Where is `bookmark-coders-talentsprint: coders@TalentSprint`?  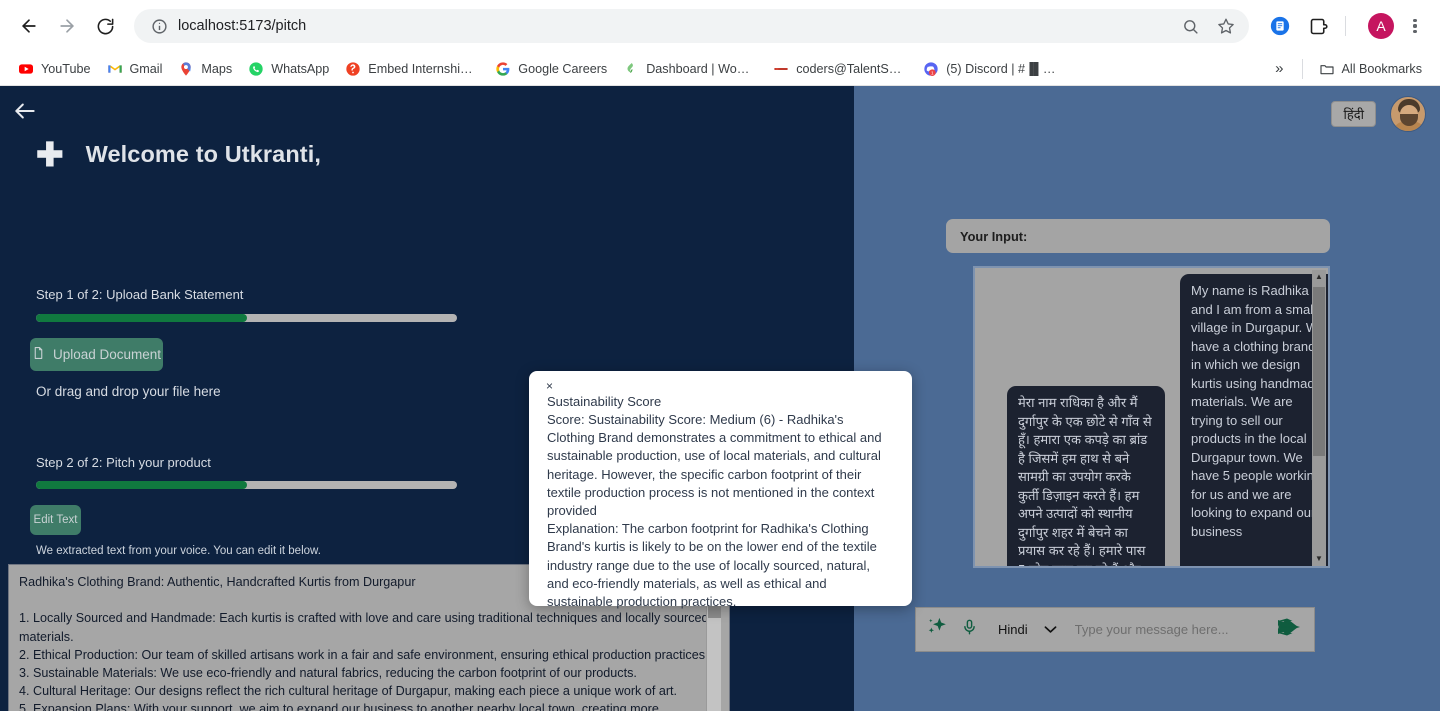 bookmark-coders-talentsprint: coders@TalentSprint is located at coordinates (840, 69).